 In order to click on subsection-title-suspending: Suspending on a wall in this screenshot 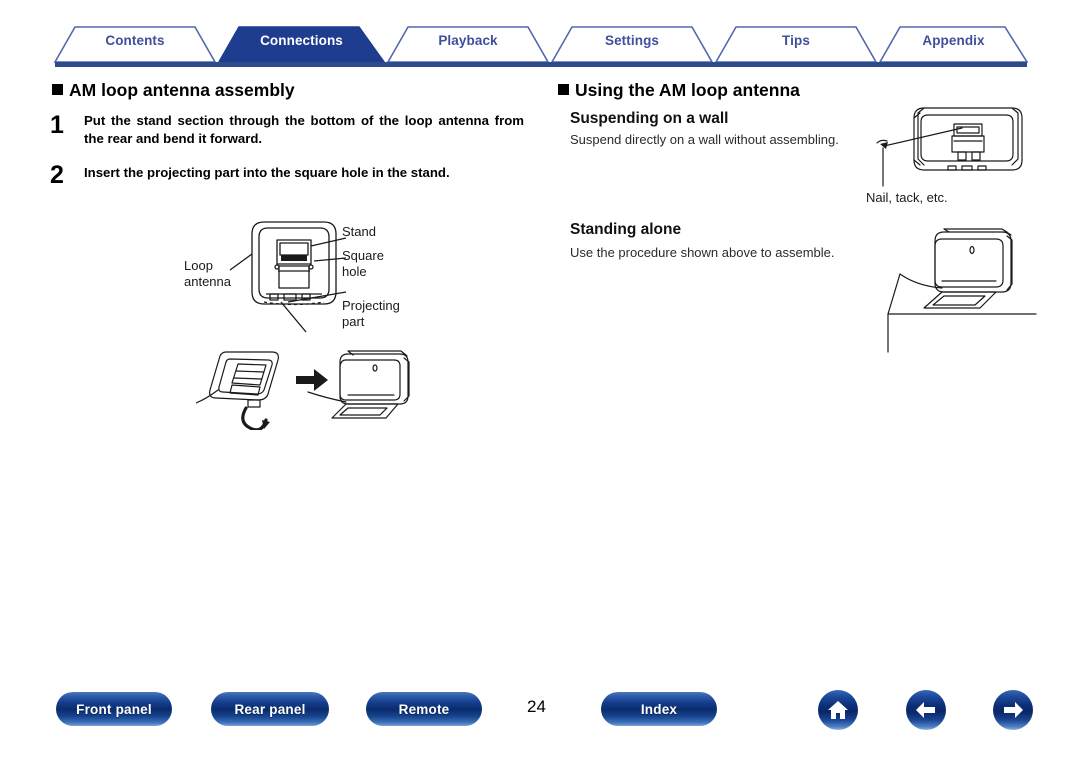, I will do `click(649, 118)`.